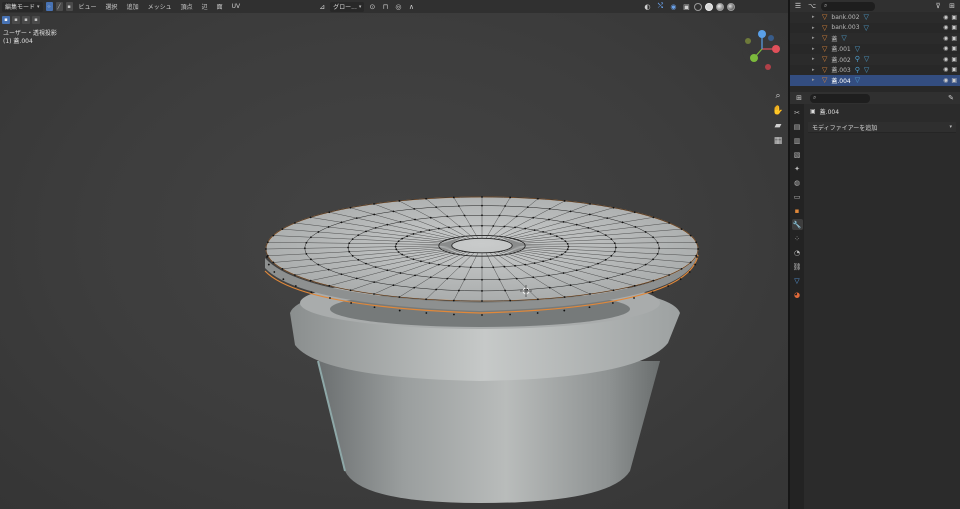 Image resolution: width=960 pixels, height=509 pixels. What do you see at coordinates (848, 6) in the screenshot?
I see `outliner-search-input: ⌕` at bounding box center [848, 6].